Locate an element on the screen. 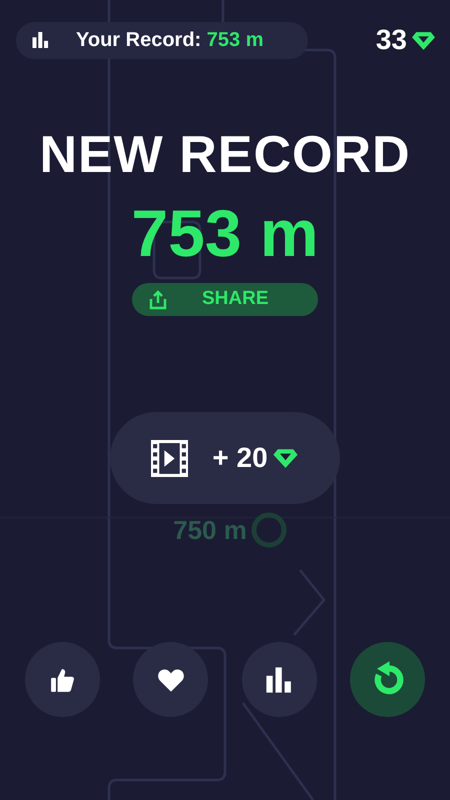  title: NEW RECORD is located at coordinates (225, 155).